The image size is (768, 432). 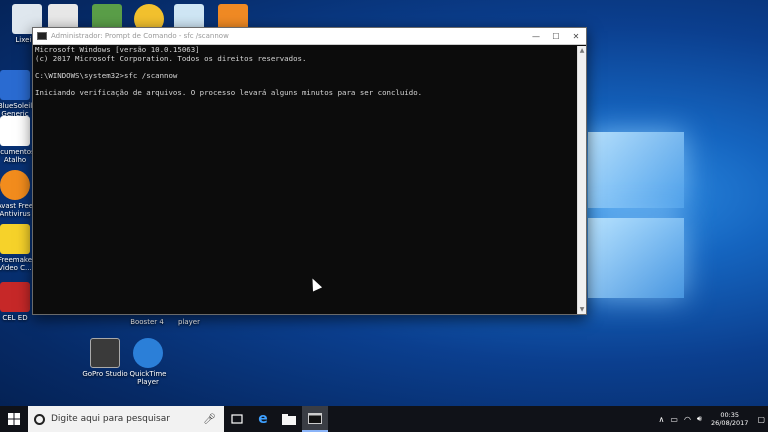 What do you see at coordinates (699, 419) in the screenshot?
I see `volume-icon: 🔊︎` at bounding box center [699, 419].